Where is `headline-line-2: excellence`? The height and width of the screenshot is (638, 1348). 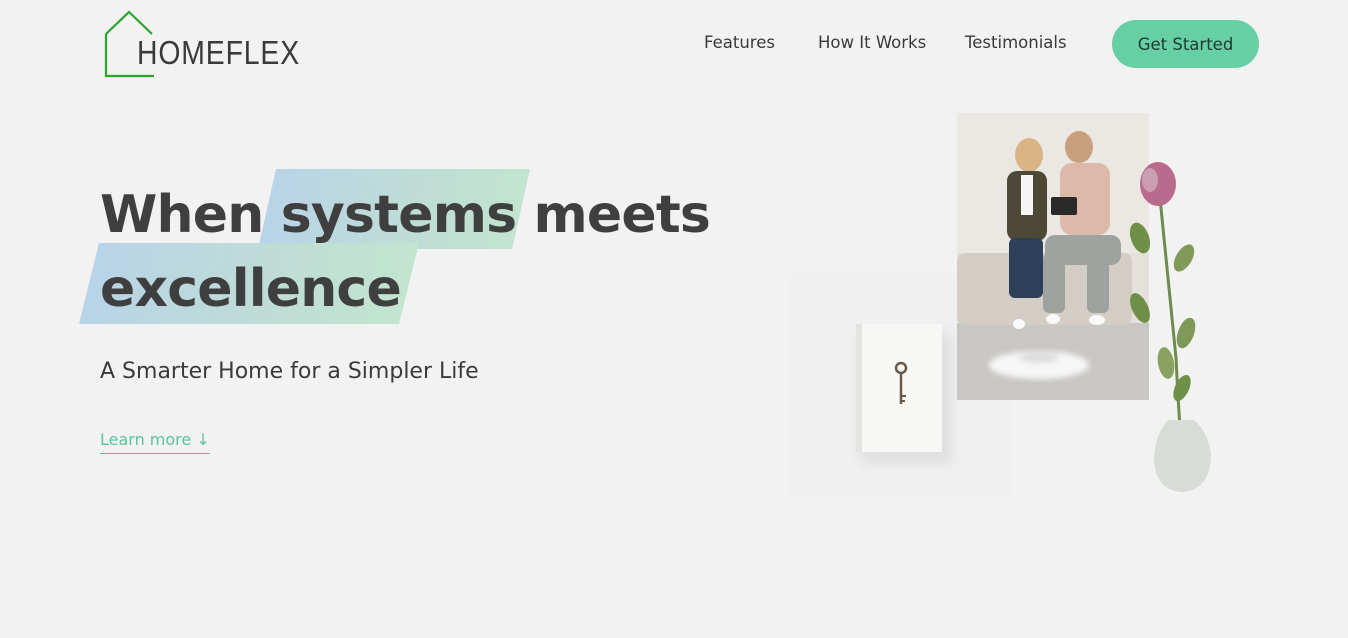 headline-line-2: excellence is located at coordinates (251, 289).